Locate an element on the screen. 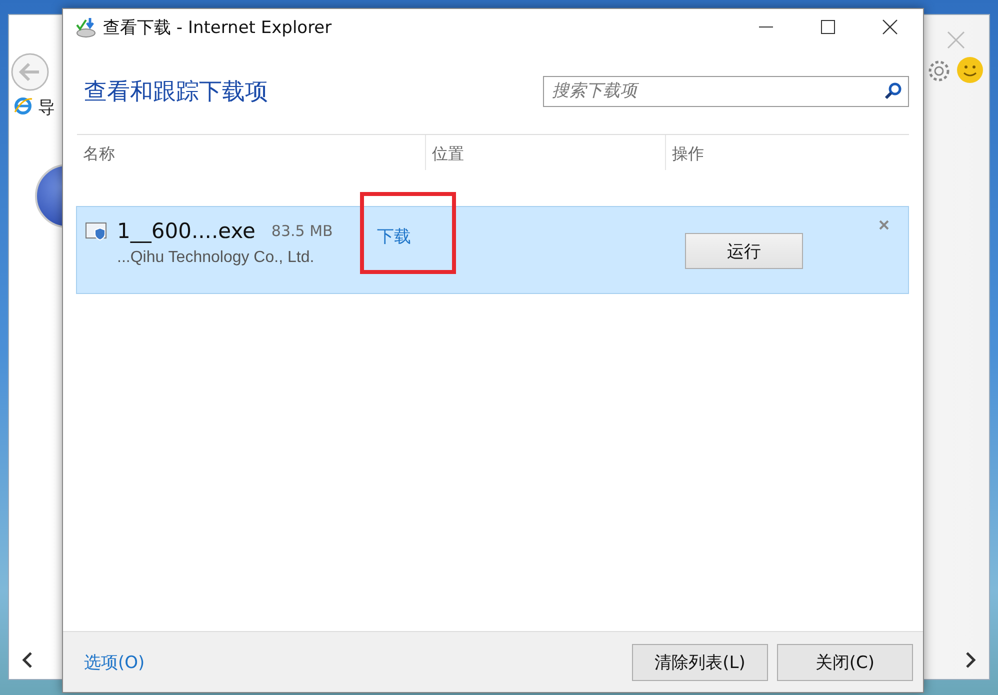 The image size is (998, 695). file-shield-icon is located at coordinates (97, 231).